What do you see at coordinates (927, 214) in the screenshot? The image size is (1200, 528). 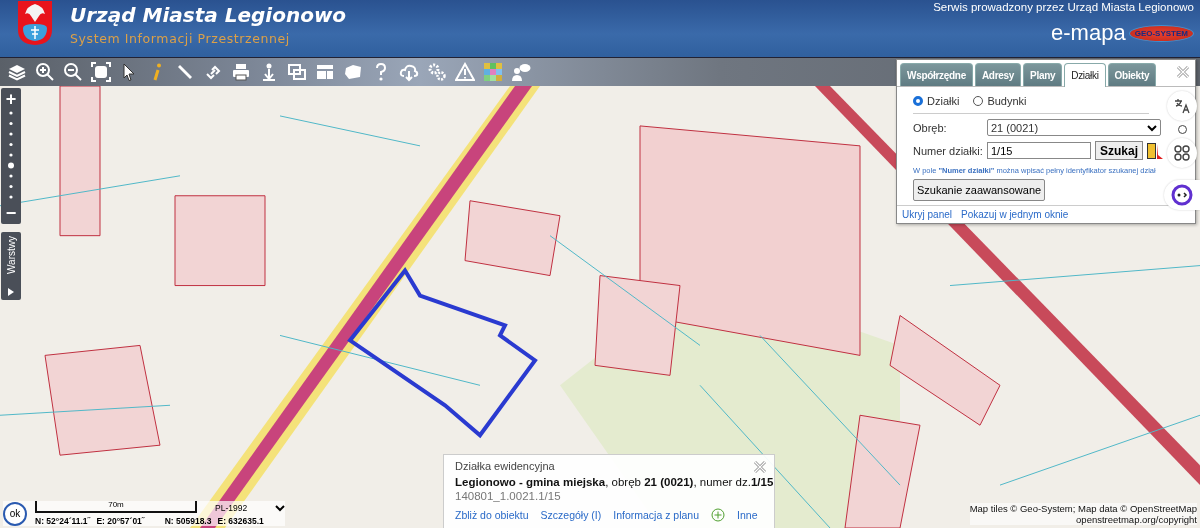 I see `panel-link: Ukryj panel` at bounding box center [927, 214].